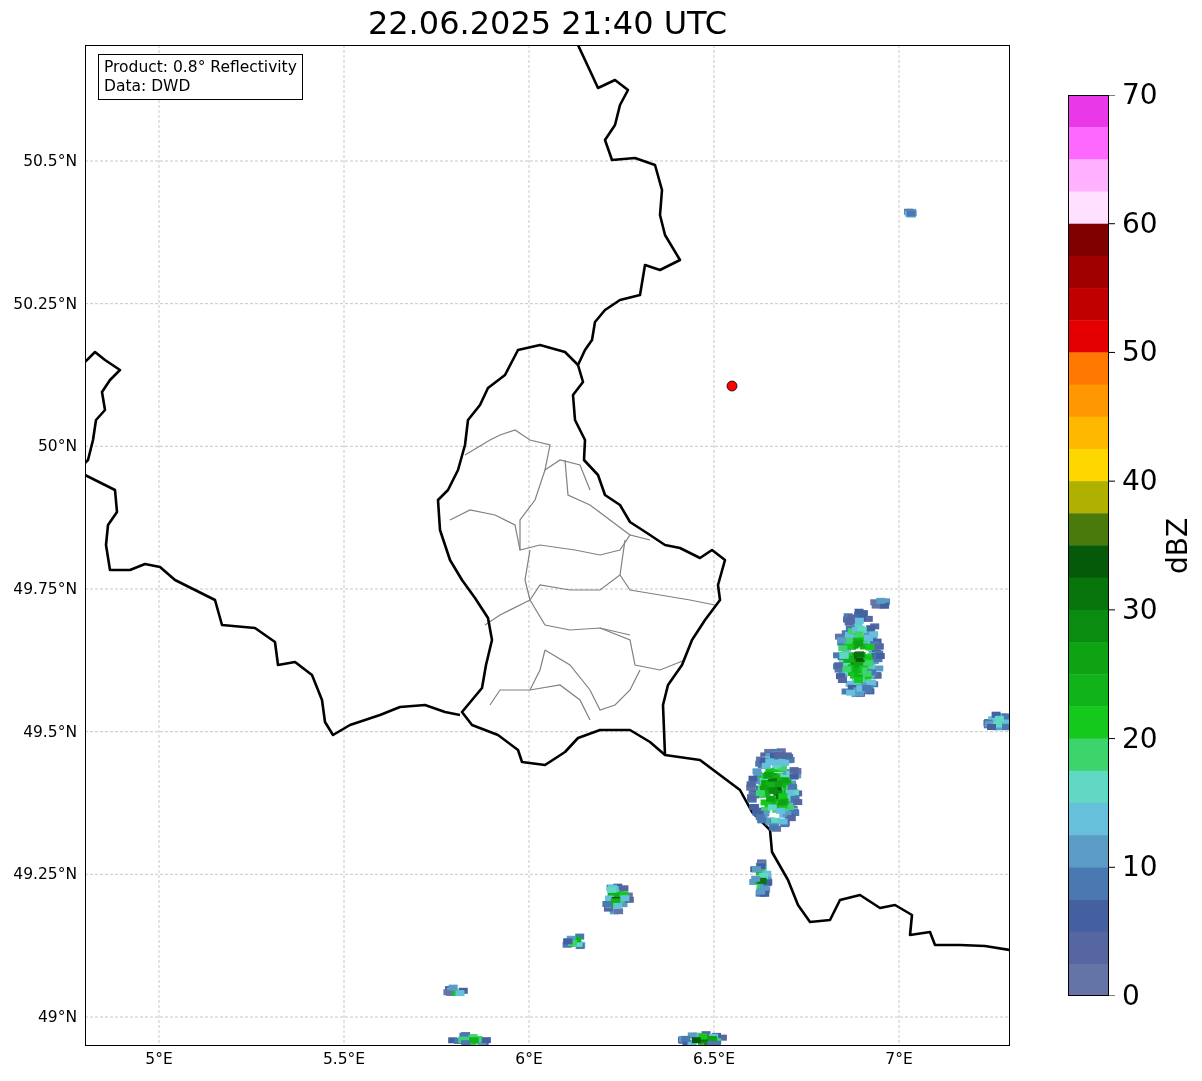 The width and height of the screenshot is (1202, 1081). What do you see at coordinates (50, 731) in the screenshot?
I see `axis-label: 49.5°N` at bounding box center [50, 731].